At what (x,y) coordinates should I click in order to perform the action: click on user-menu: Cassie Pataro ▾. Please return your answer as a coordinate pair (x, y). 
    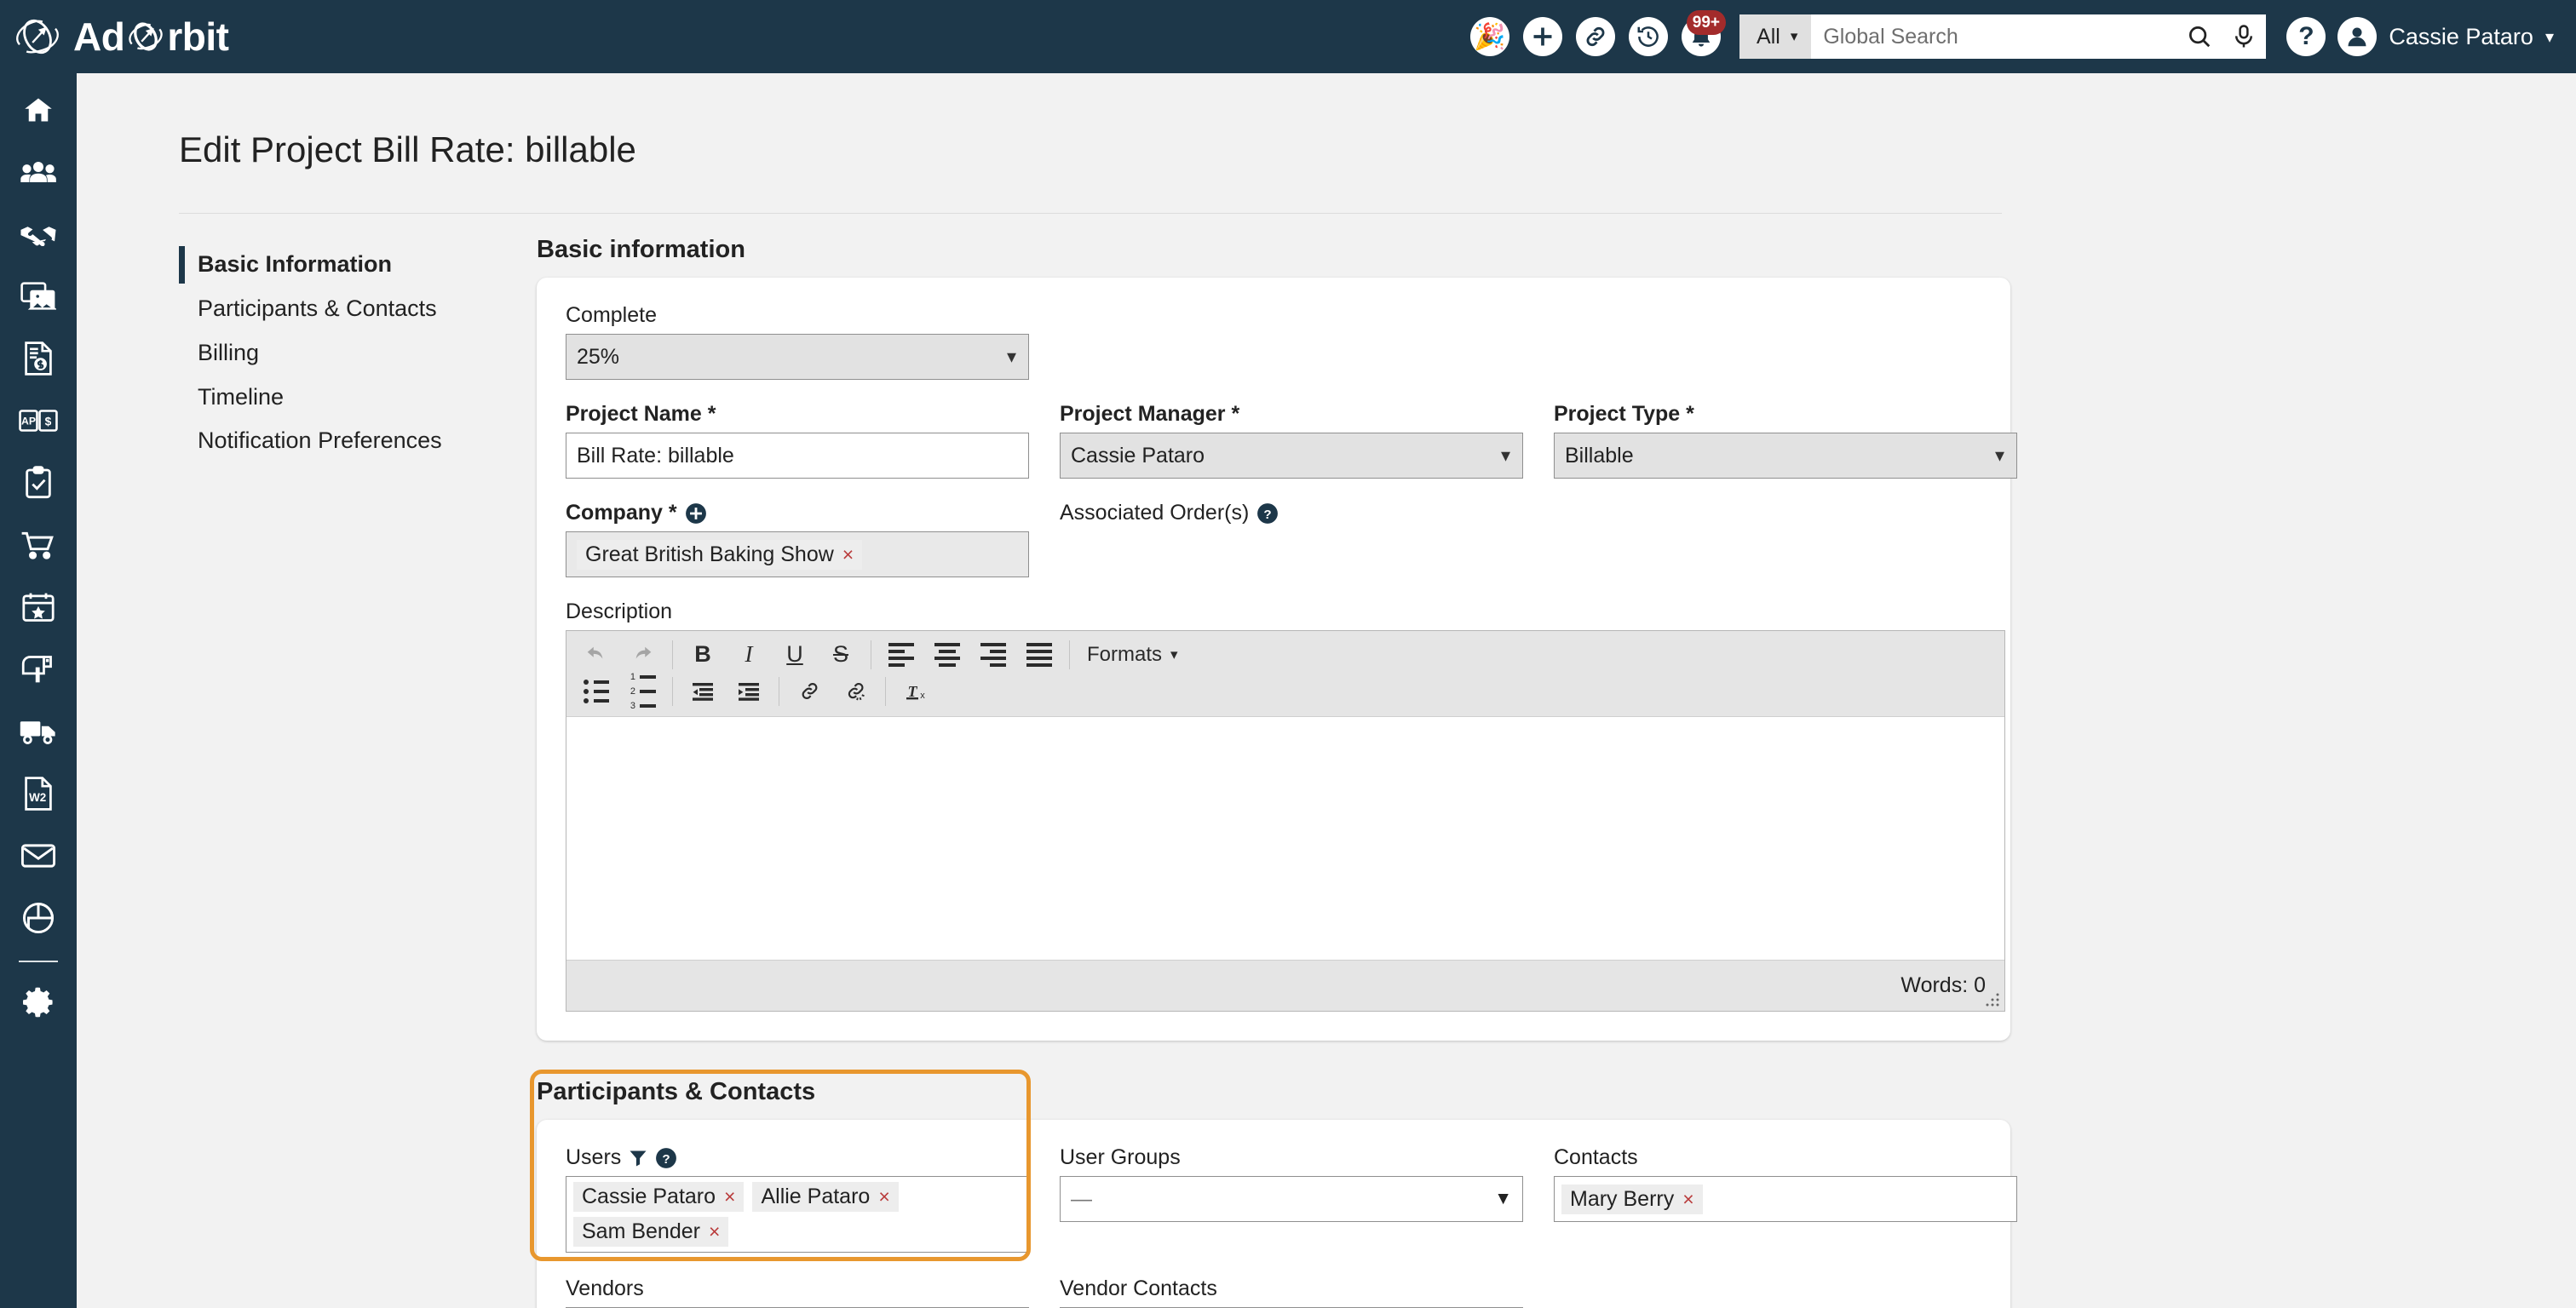
    Looking at the image, I should click on (2447, 36).